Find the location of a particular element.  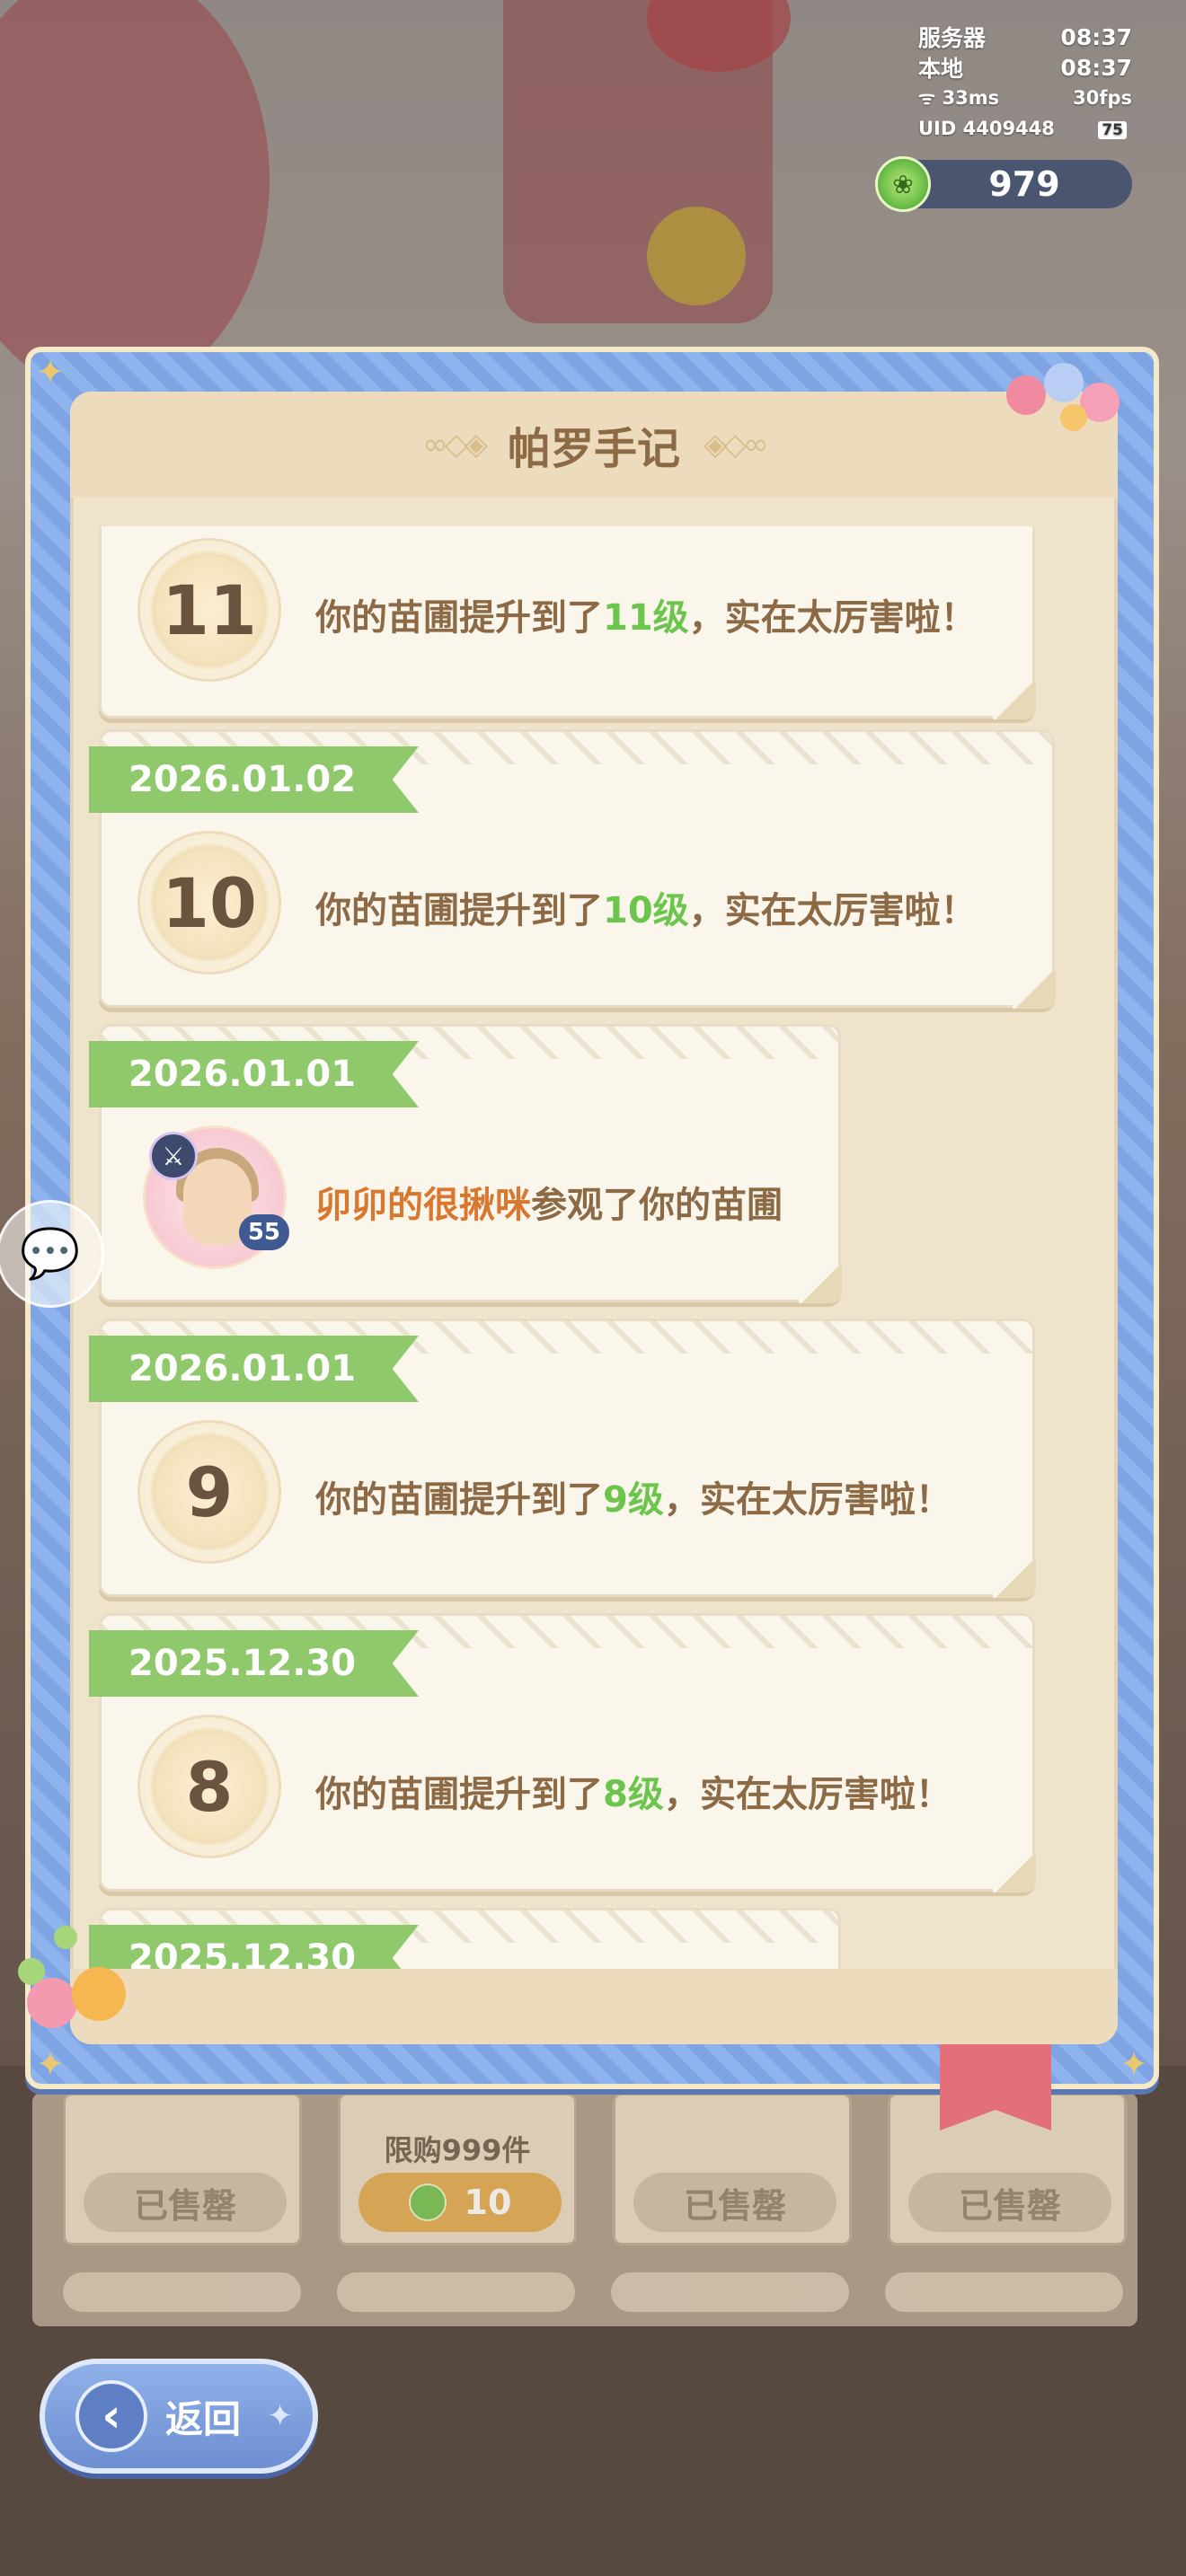

level-badge: 8 is located at coordinates (209, 1786).